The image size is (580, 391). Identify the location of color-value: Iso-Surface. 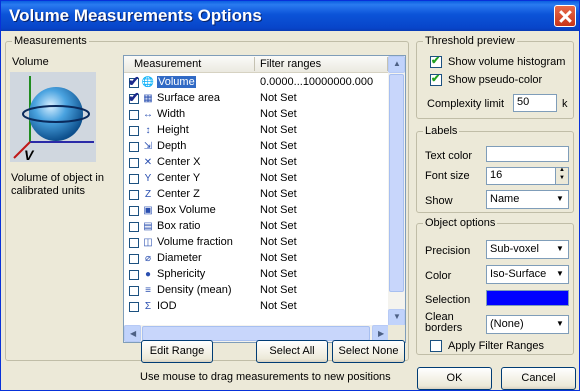
(518, 274).